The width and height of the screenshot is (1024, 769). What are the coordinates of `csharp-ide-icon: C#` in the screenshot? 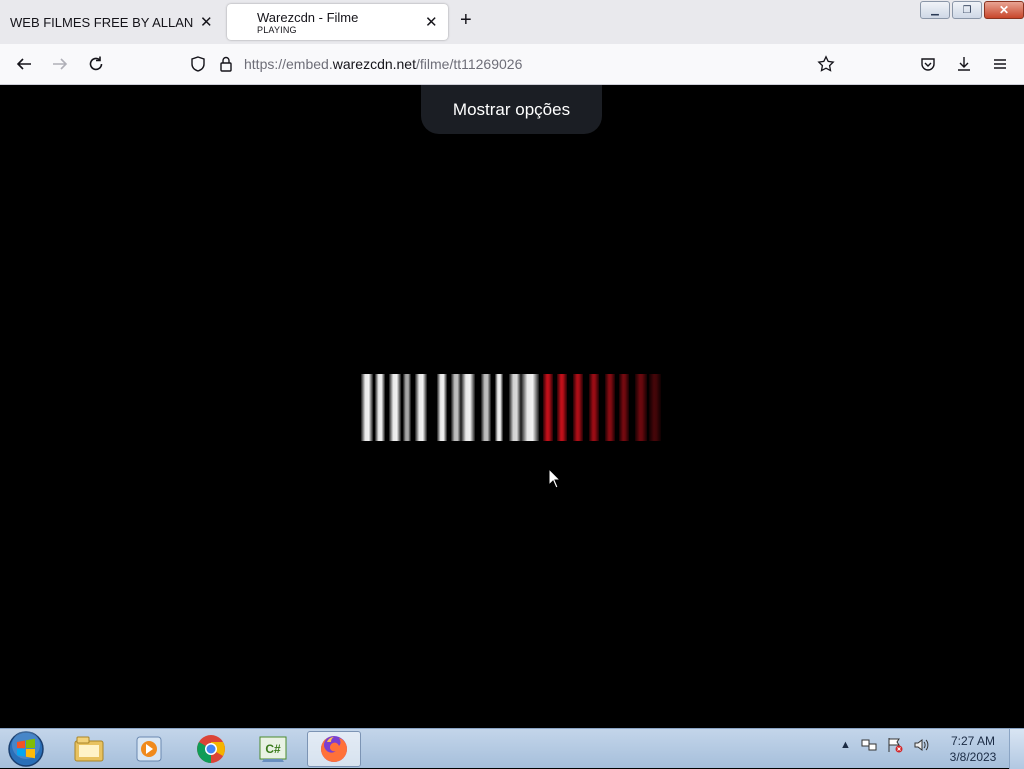 It's located at (273, 749).